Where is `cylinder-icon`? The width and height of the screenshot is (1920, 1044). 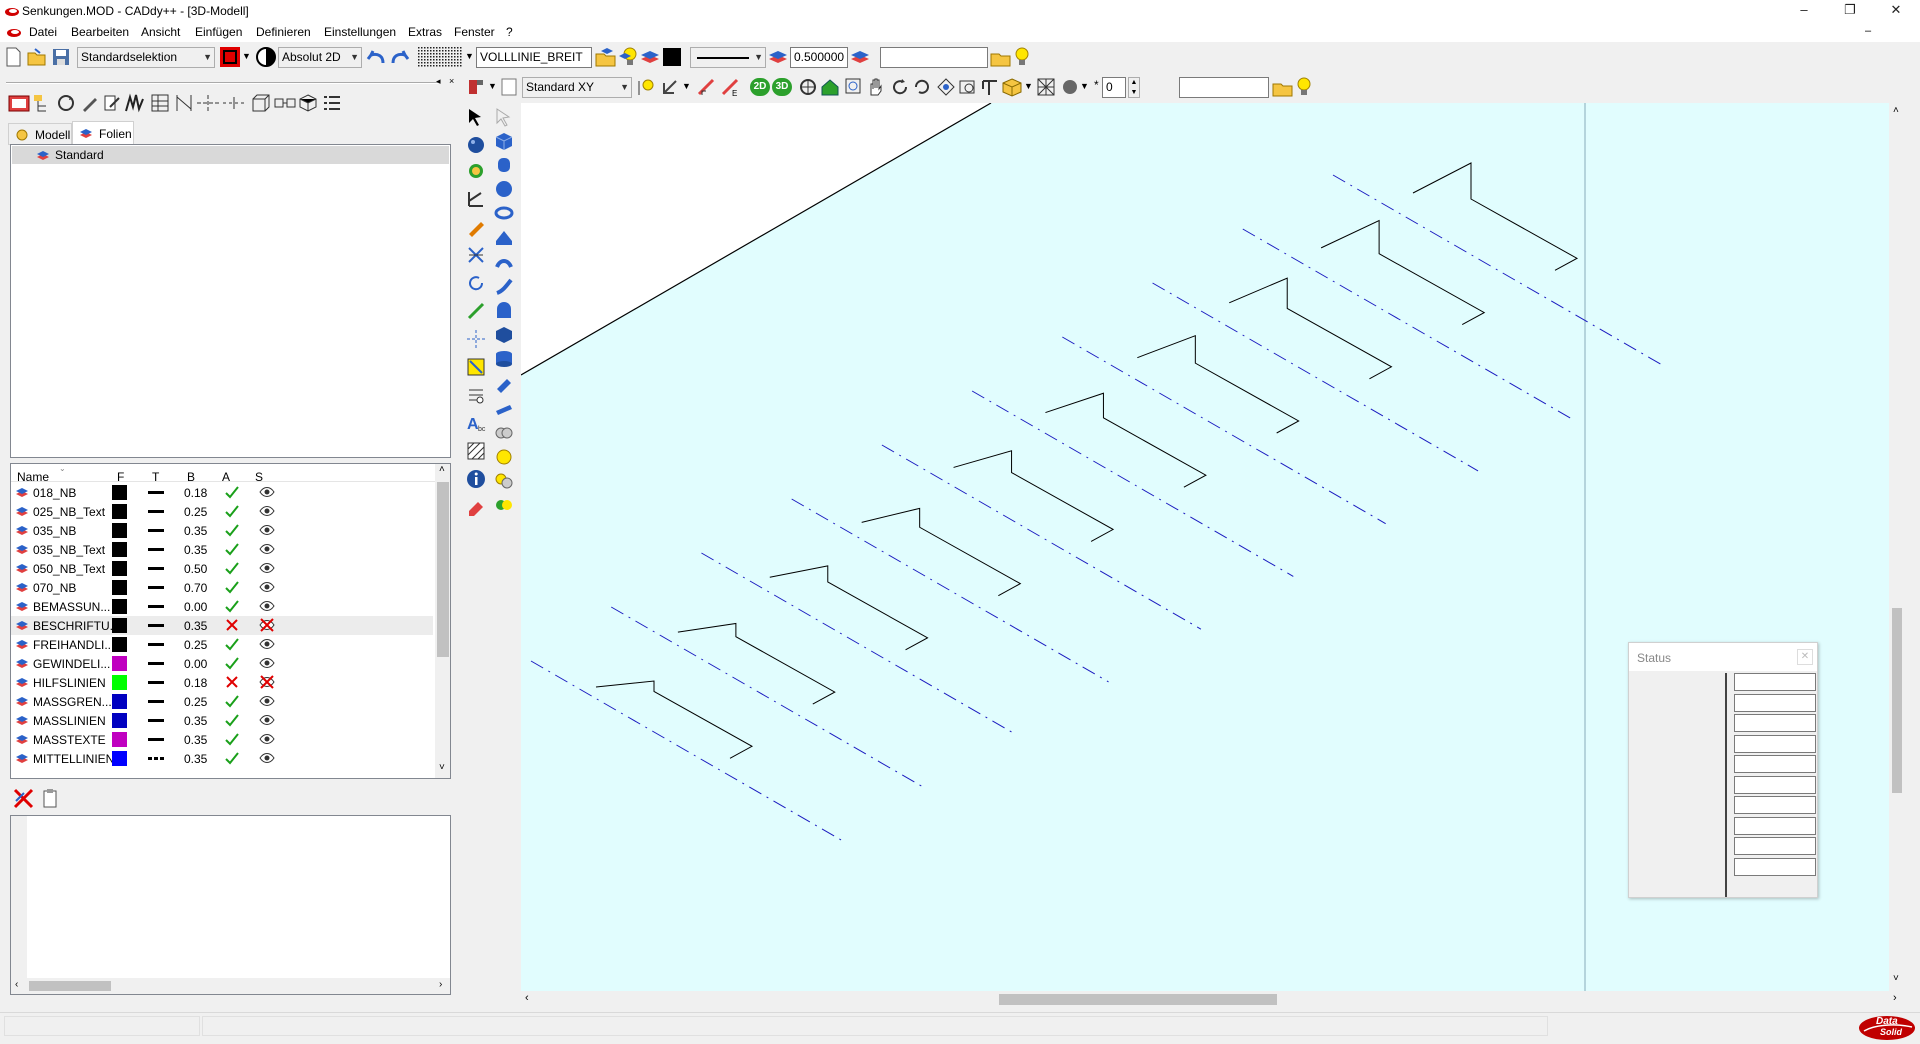
cylinder-icon is located at coordinates (504, 165).